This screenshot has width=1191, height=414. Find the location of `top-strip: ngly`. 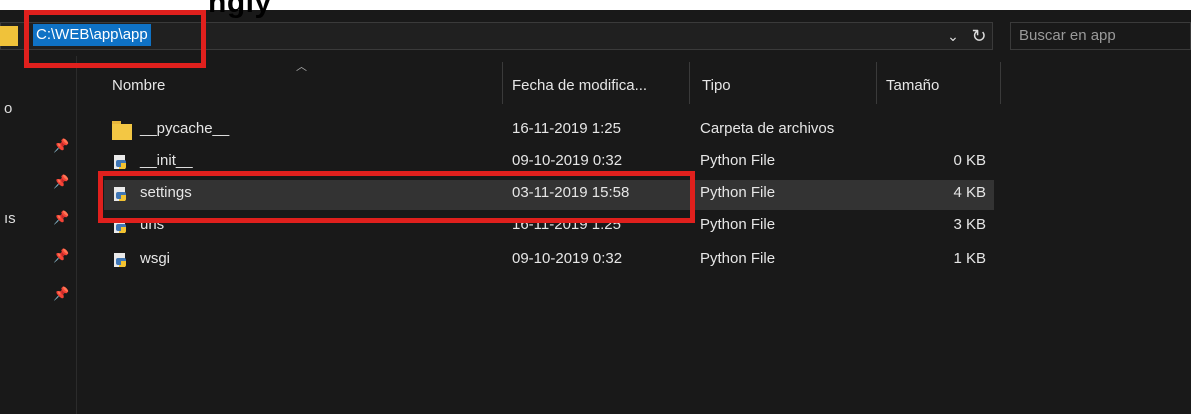

top-strip: ngly is located at coordinates (595, 9).